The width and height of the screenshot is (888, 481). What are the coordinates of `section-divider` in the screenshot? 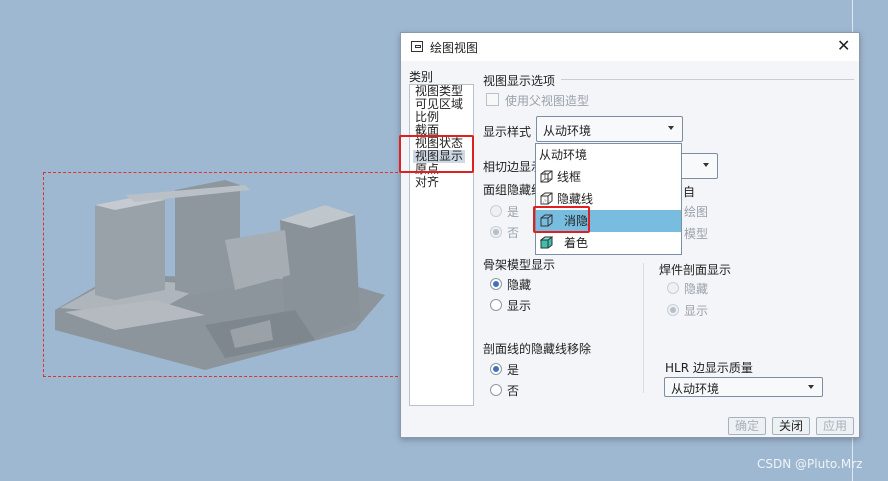 It's located at (707, 79).